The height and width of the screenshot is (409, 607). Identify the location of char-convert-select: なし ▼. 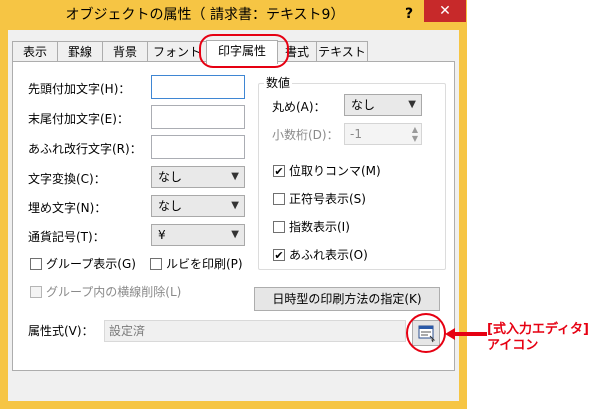
(198, 177).